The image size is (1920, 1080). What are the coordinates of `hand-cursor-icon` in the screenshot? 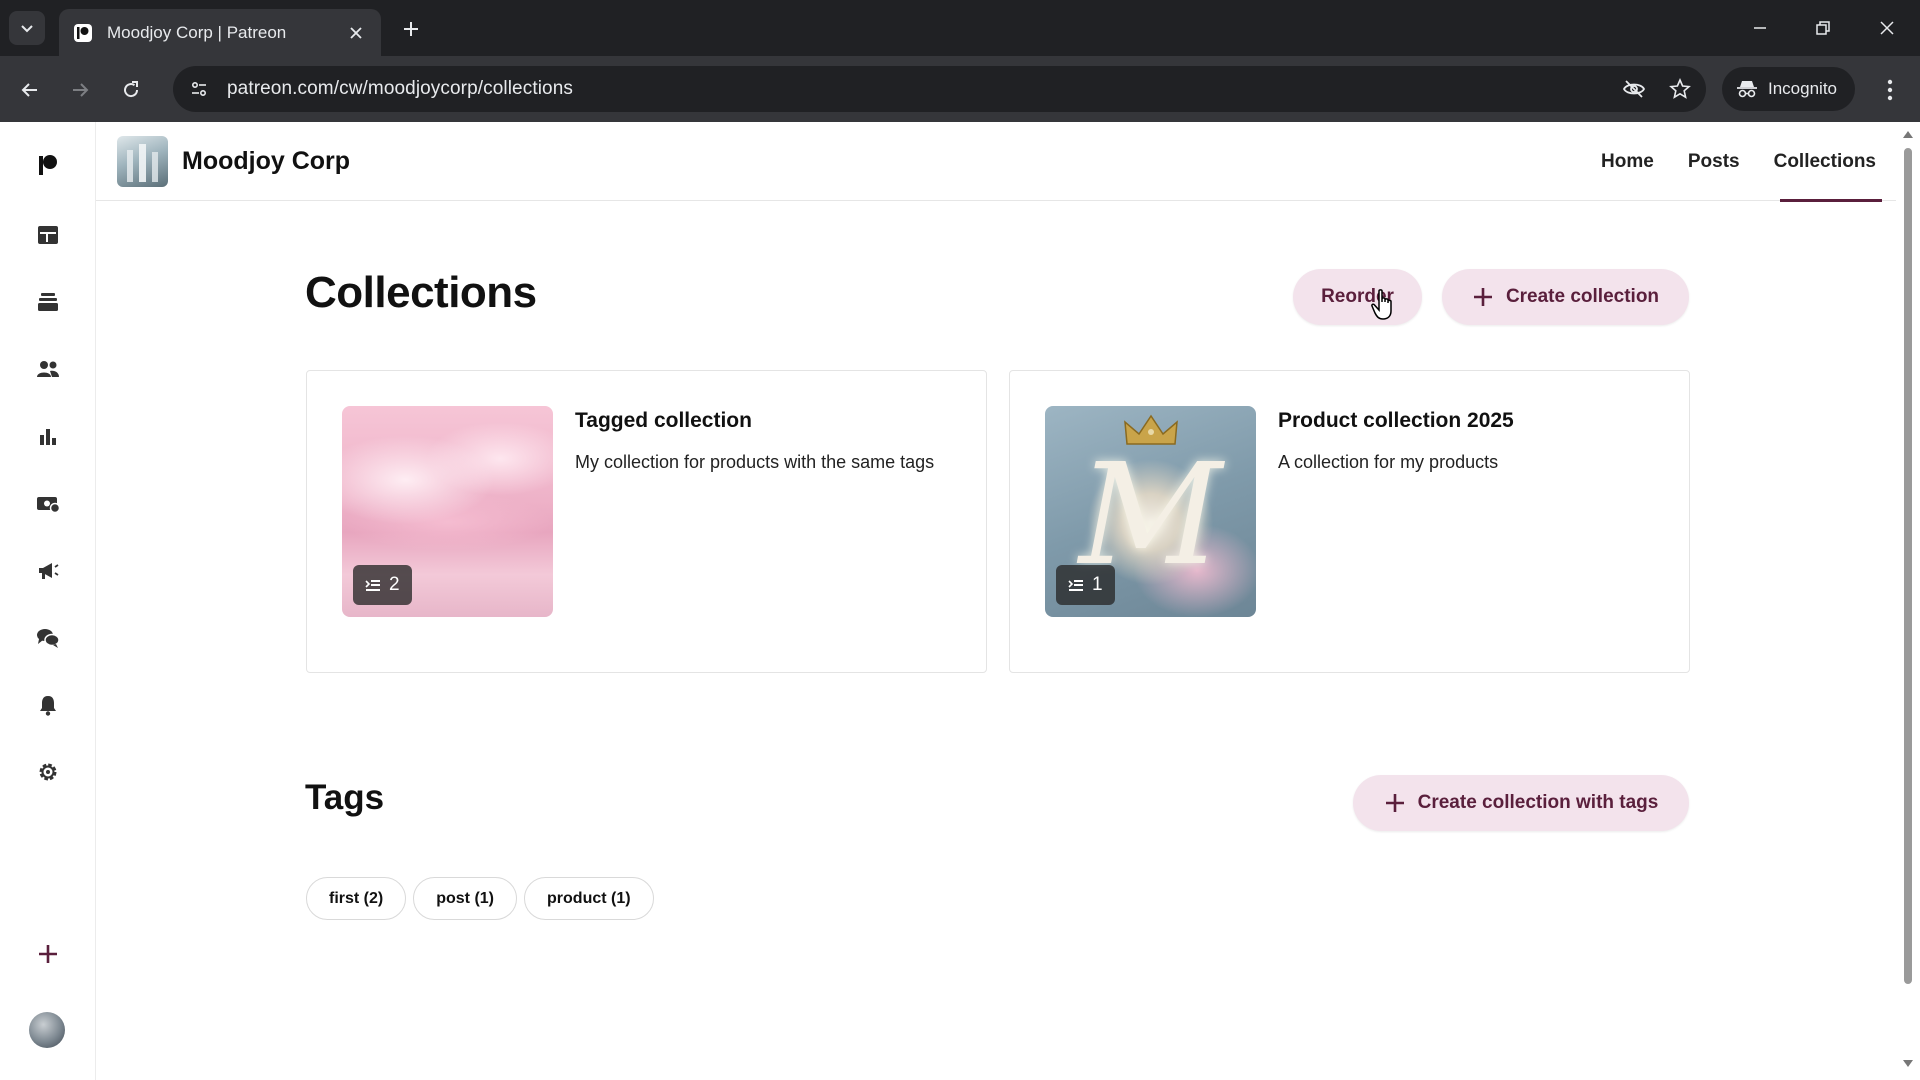 It's located at (1381, 304).